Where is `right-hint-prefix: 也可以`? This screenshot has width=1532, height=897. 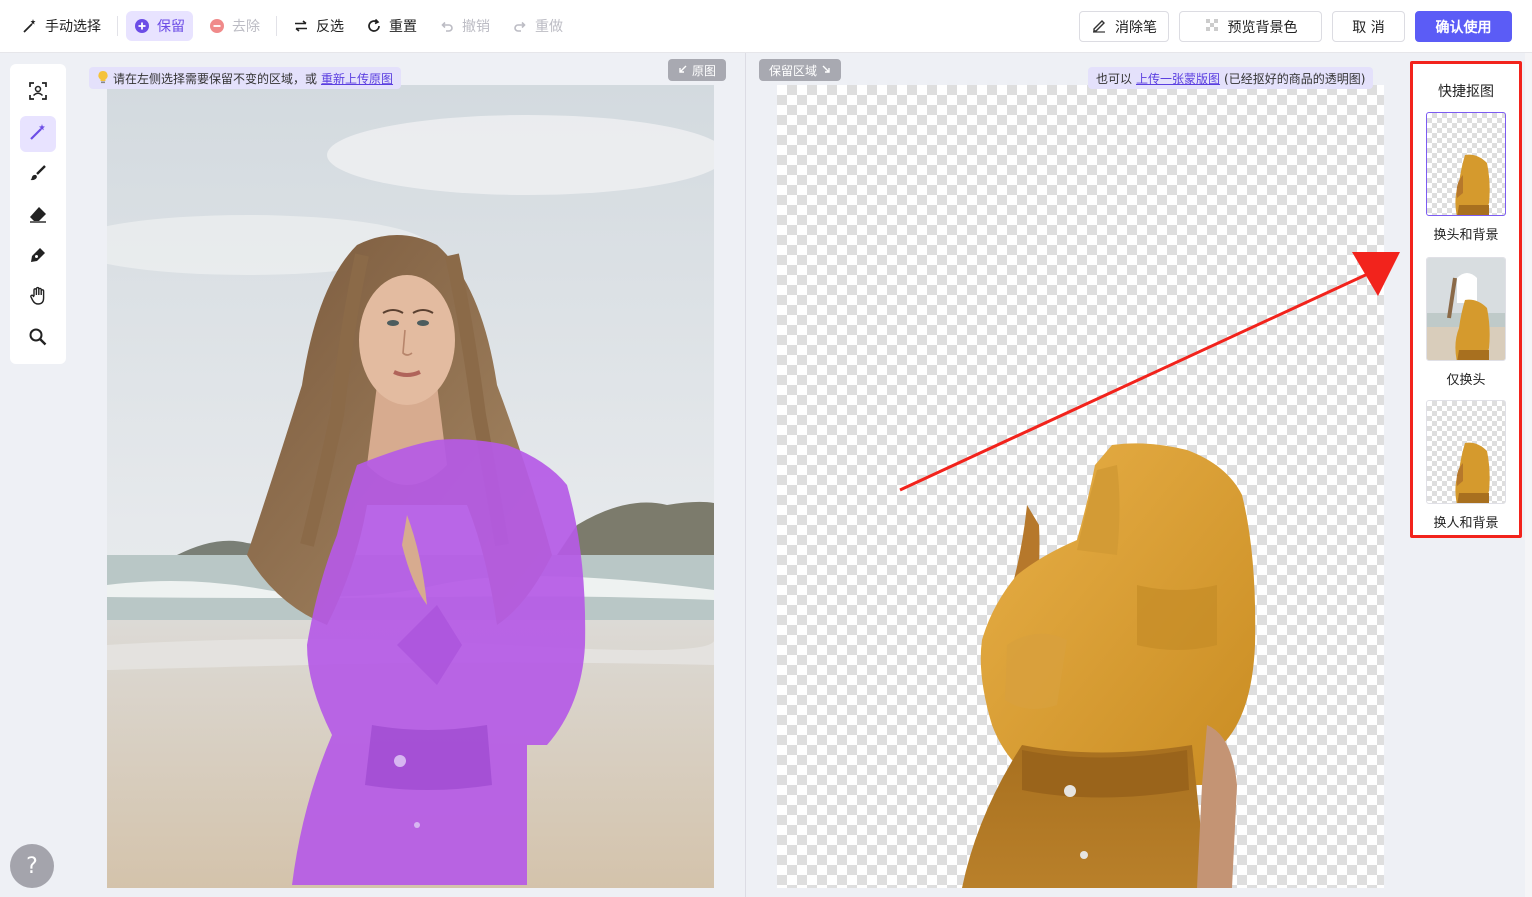 right-hint-prefix: 也可以 is located at coordinates (1114, 78).